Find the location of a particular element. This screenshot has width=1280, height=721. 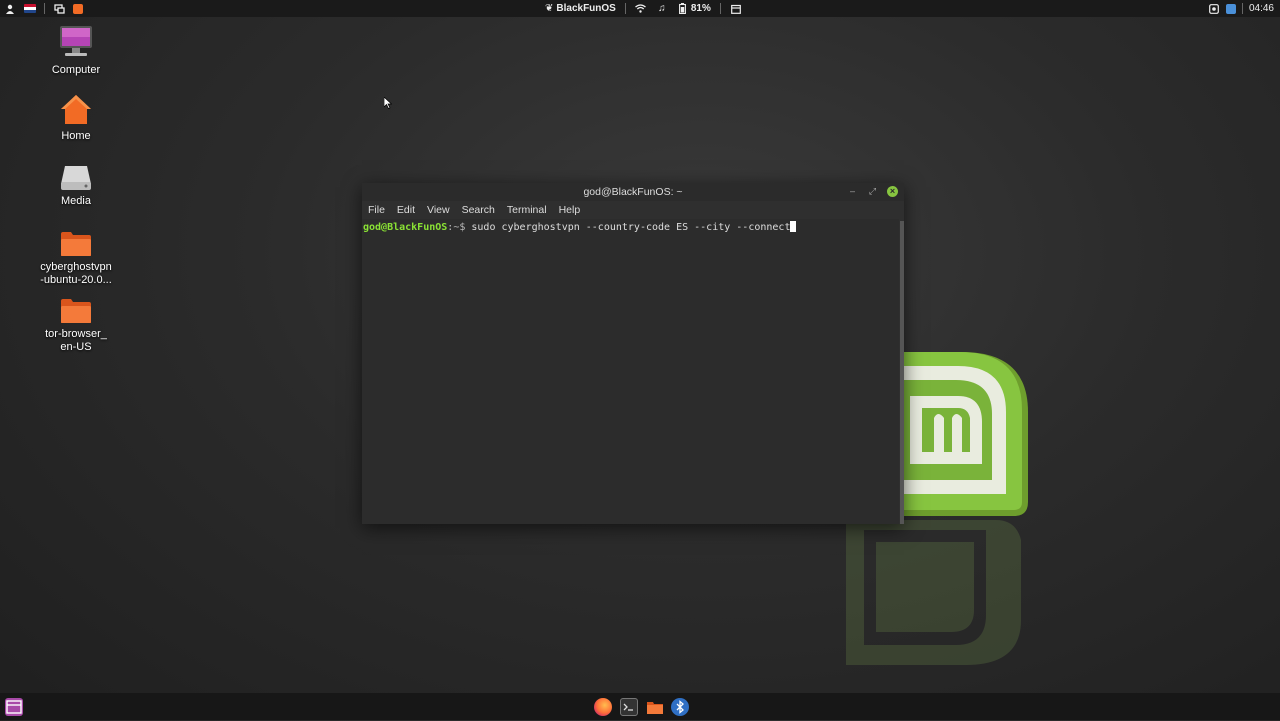

menu-file: File is located at coordinates (376, 210).